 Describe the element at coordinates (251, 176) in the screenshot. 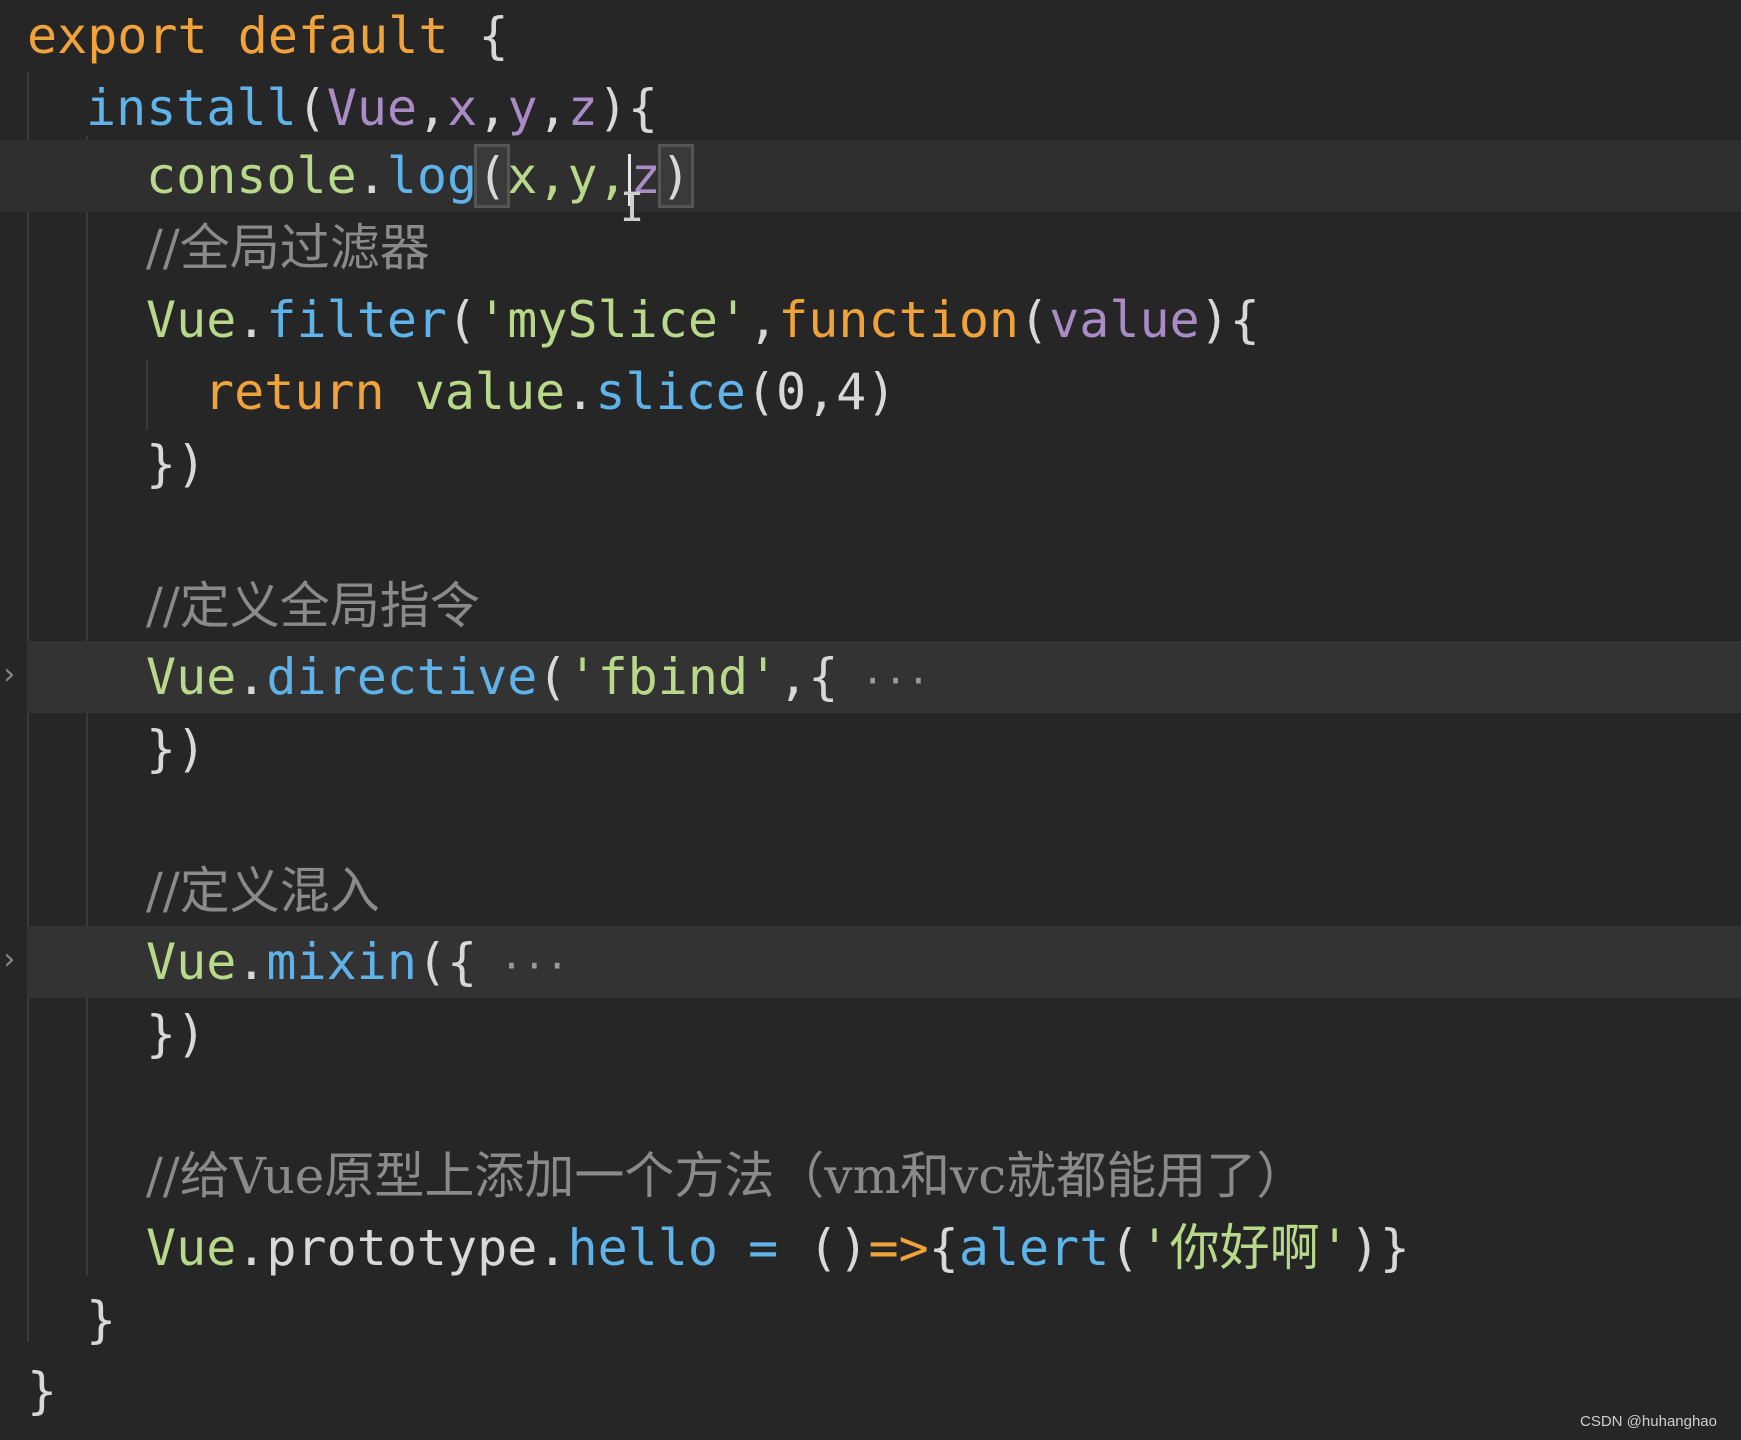

I see `console-object: console` at that location.